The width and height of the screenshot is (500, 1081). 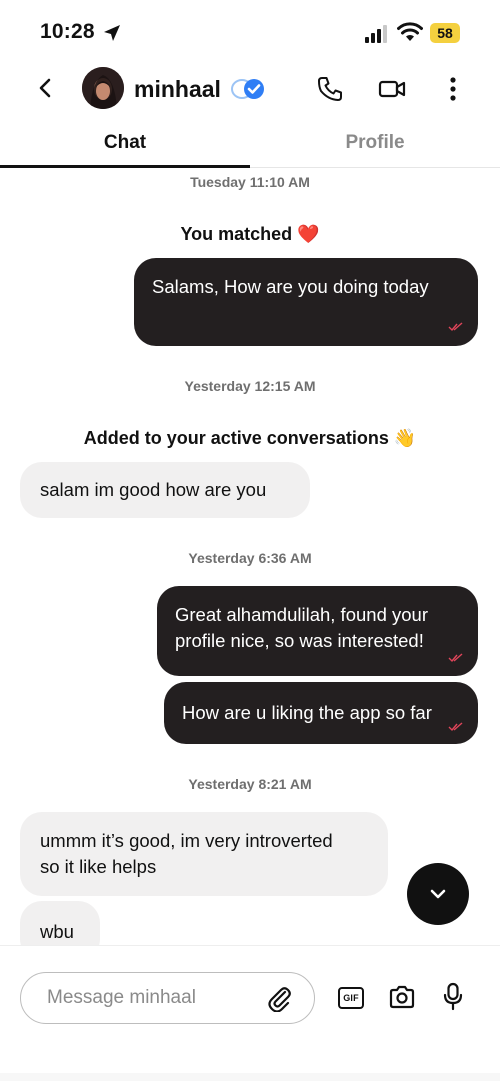 I want to click on status-bar: 10:28 58, so click(x=250, y=31).